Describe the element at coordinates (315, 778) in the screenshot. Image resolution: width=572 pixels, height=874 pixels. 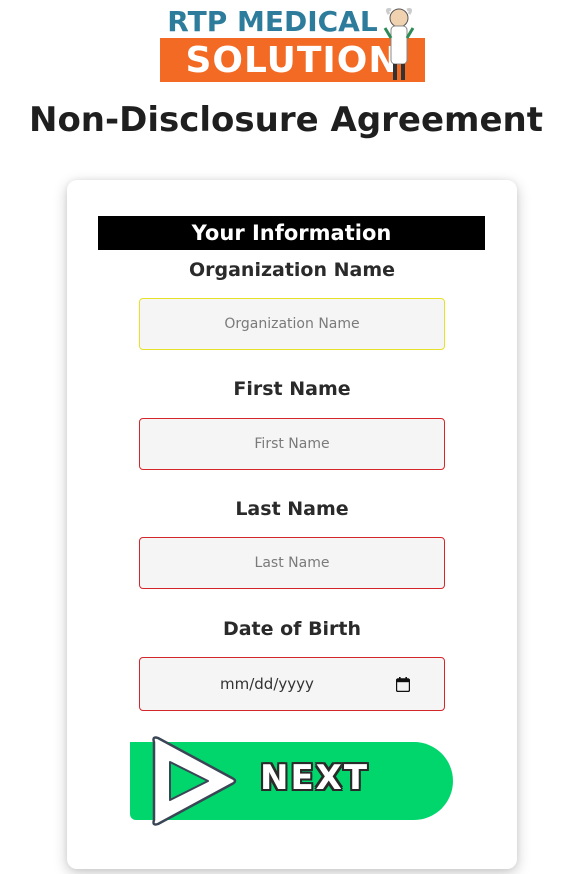
I see `next-button-label: NEXT` at that location.